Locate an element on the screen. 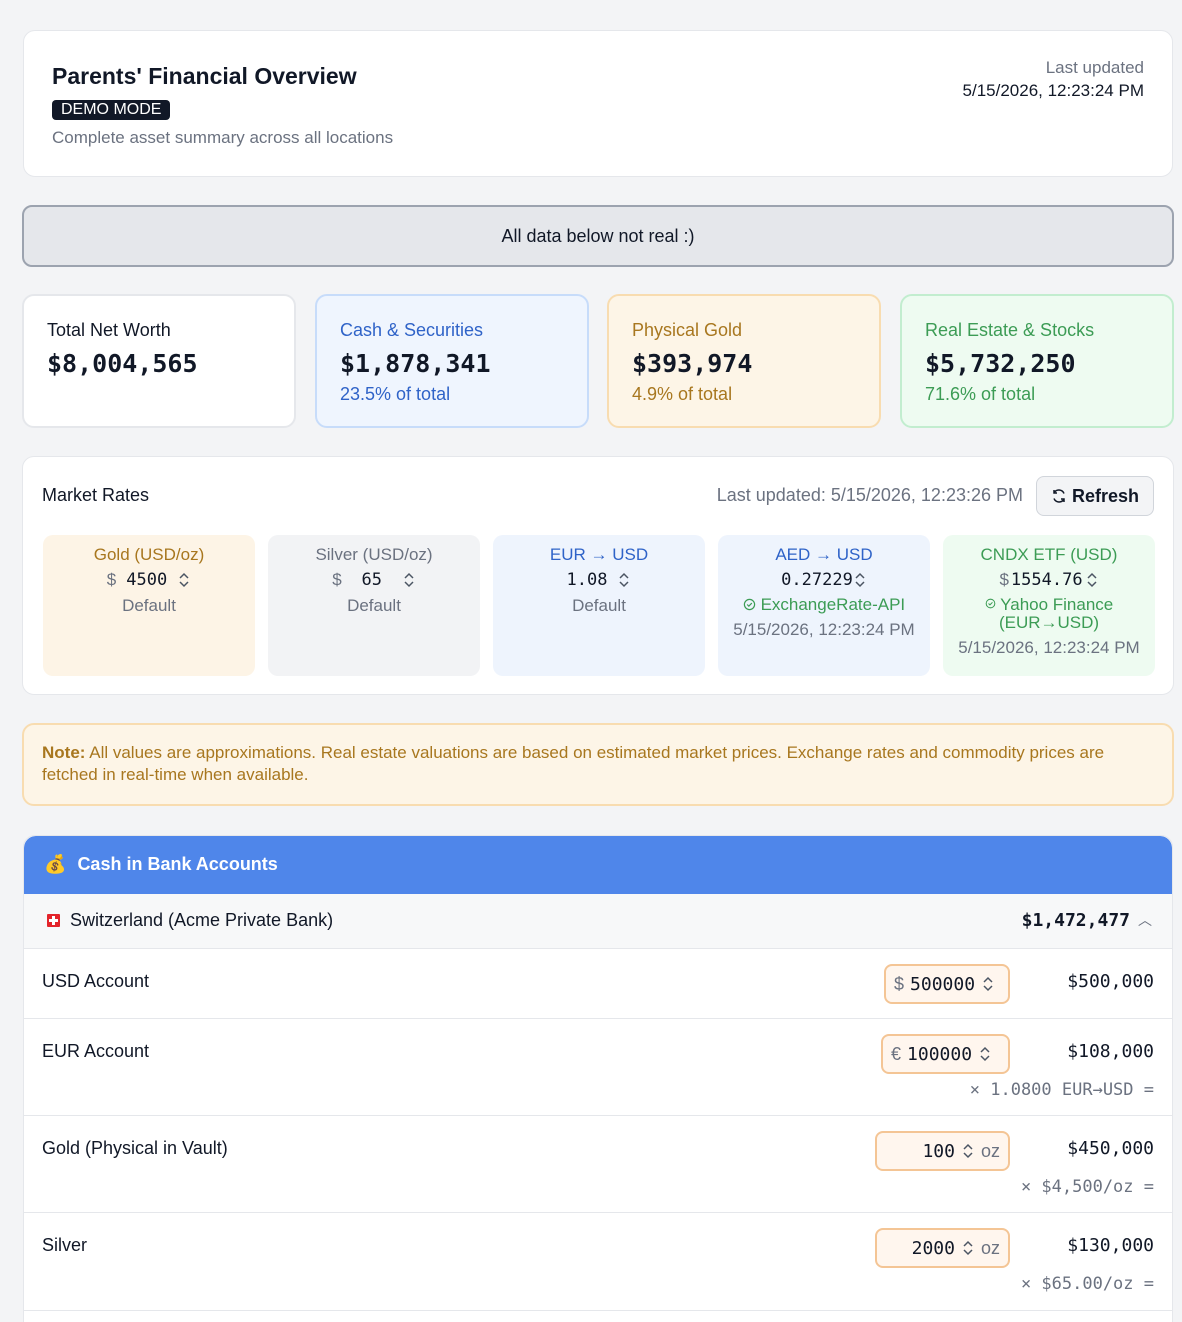  rate-label: Silver (USD/oz) is located at coordinates (374, 554).